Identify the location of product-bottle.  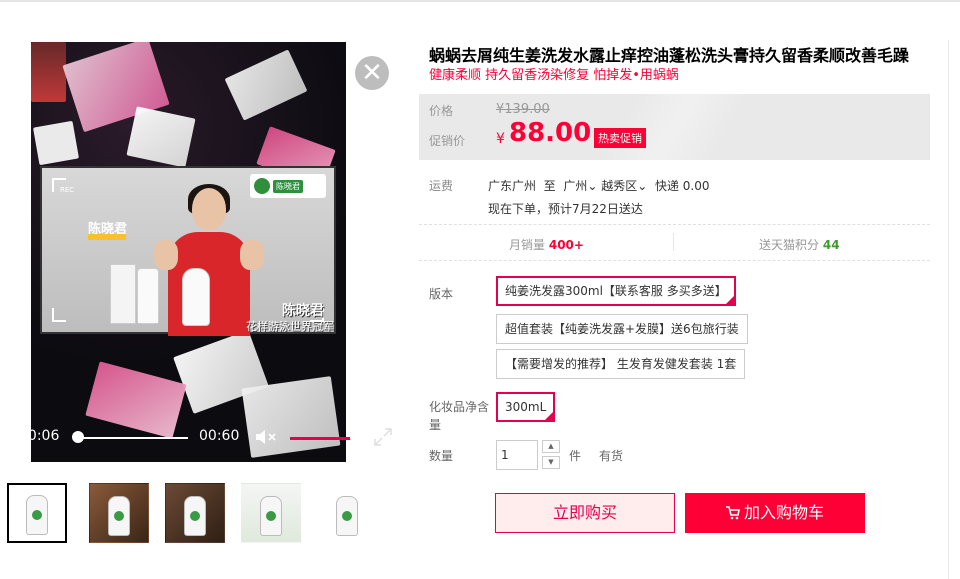
(196, 297).